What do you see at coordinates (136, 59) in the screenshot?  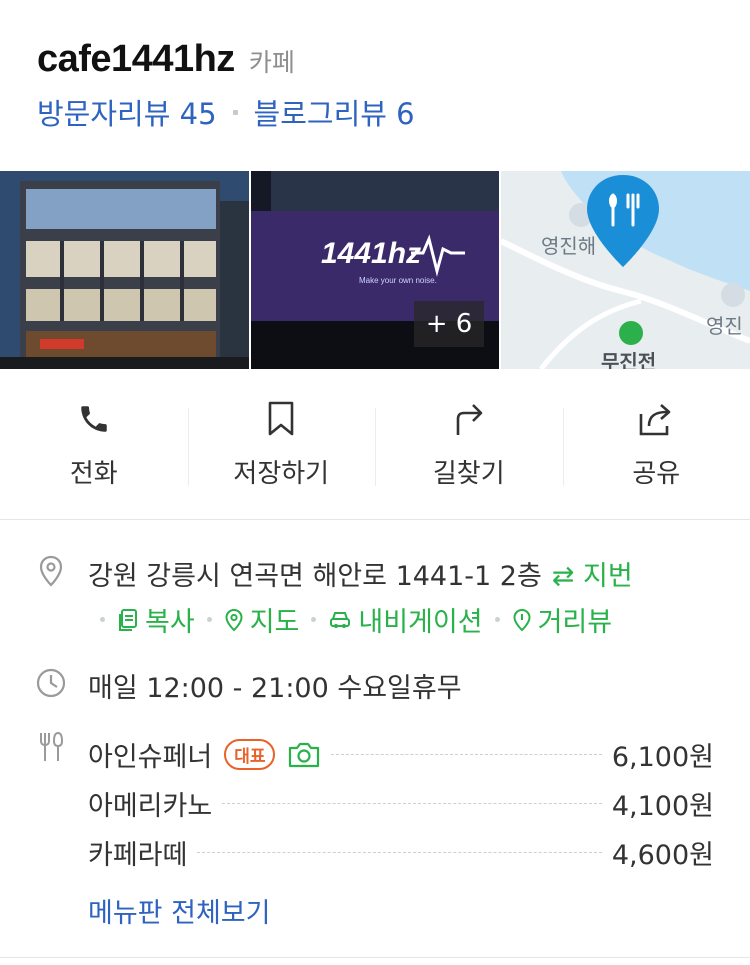 I see `place-title: cafe1441hz` at bounding box center [136, 59].